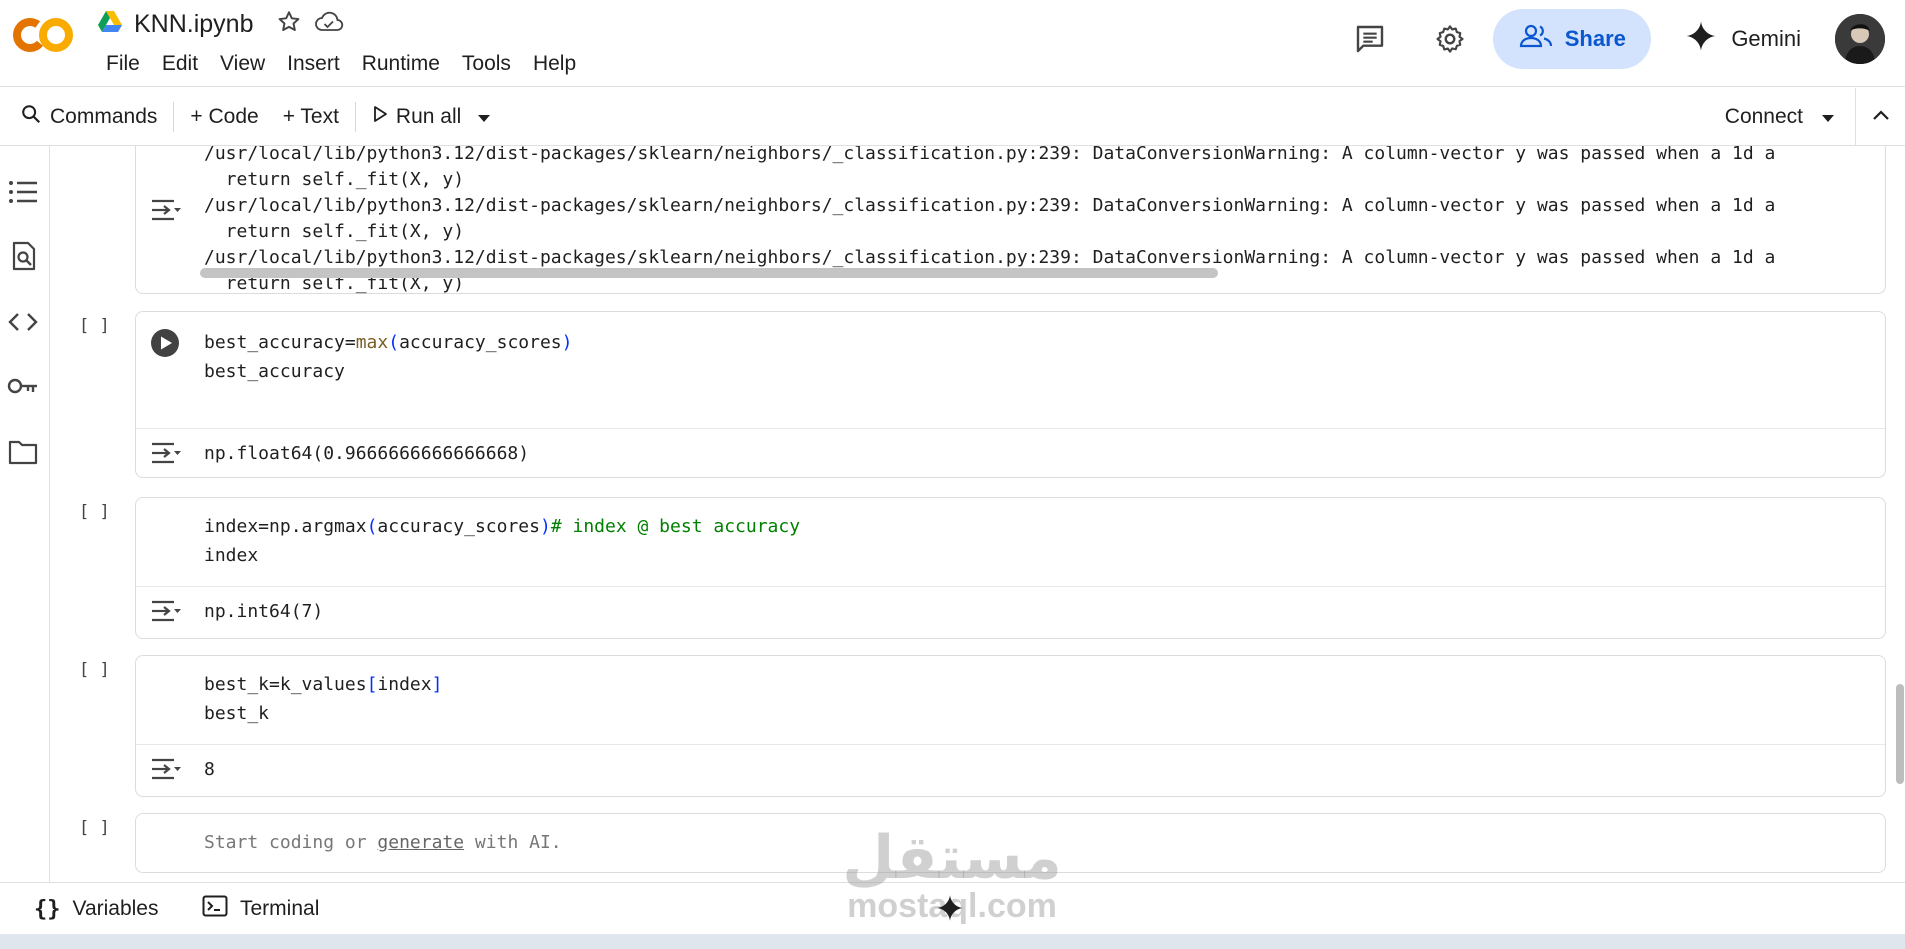 The width and height of the screenshot is (1905, 949). I want to click on star-icon, so click(289, 24).